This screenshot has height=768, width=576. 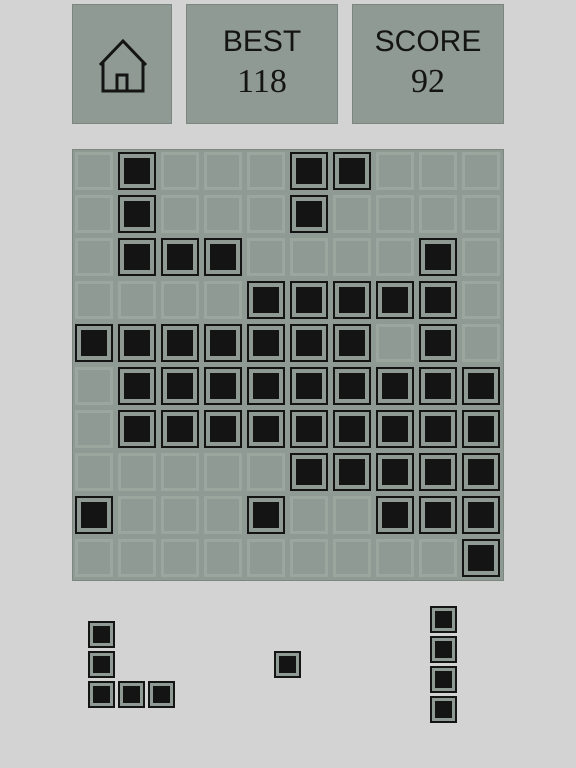 I want to click on piece-l-shape, so click(x=131, y=664).